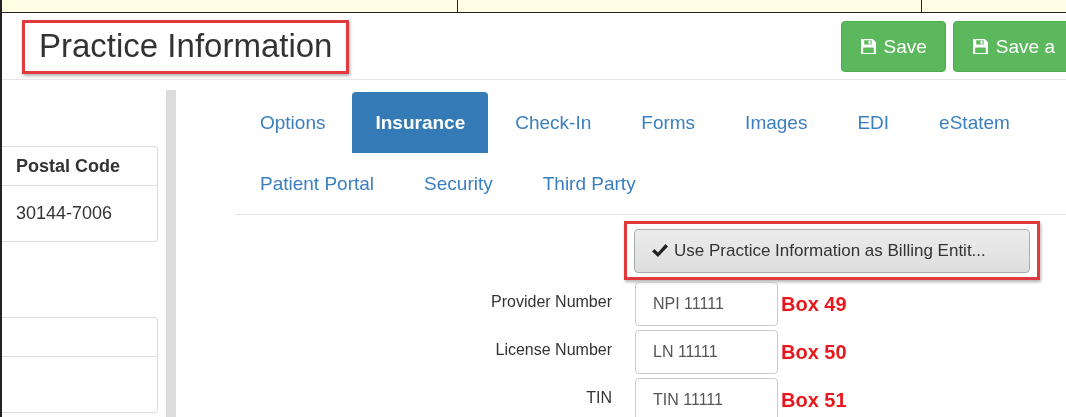 The height and width of the screenshot is (417, 1066). I want to click on column-header: Postal Code, so click(79, 166).